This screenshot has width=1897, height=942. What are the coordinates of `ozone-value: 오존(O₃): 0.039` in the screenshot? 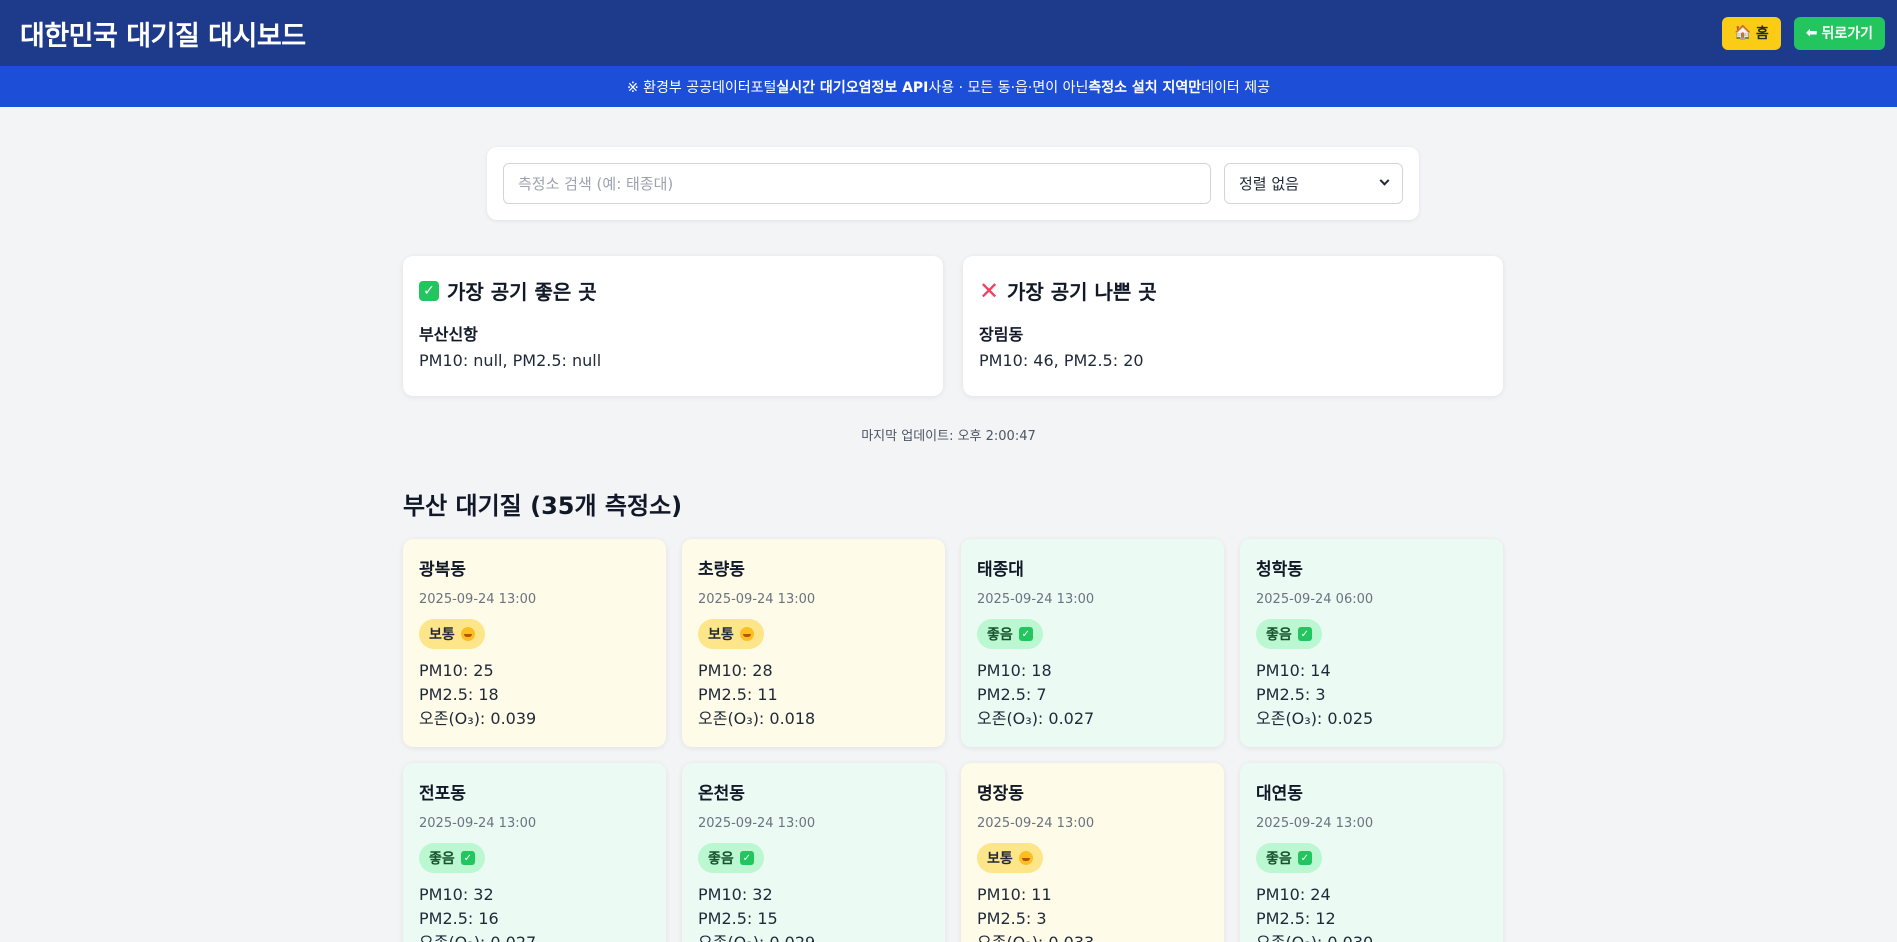 It's located at (478, 718).